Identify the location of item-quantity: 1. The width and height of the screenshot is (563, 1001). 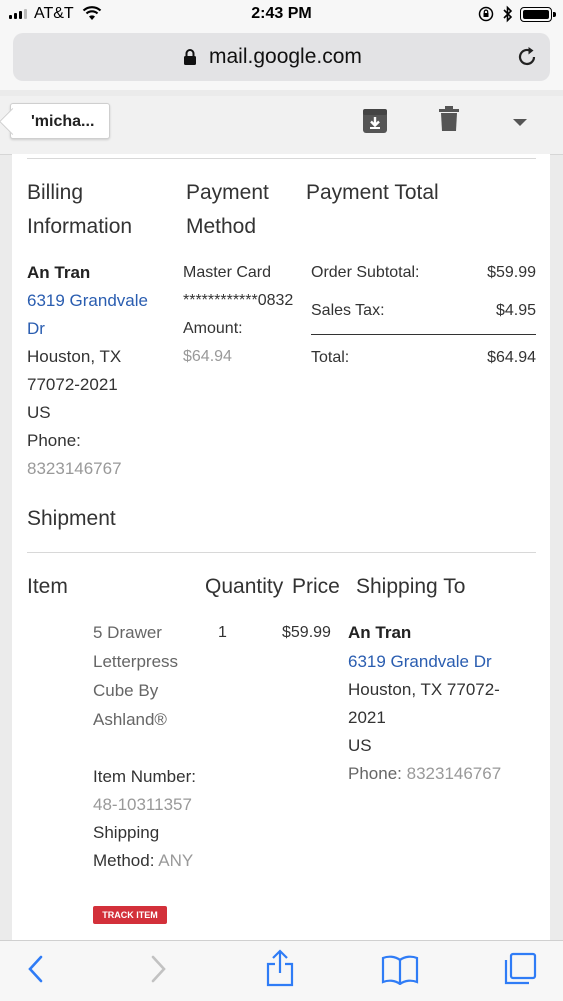
(222, 632).